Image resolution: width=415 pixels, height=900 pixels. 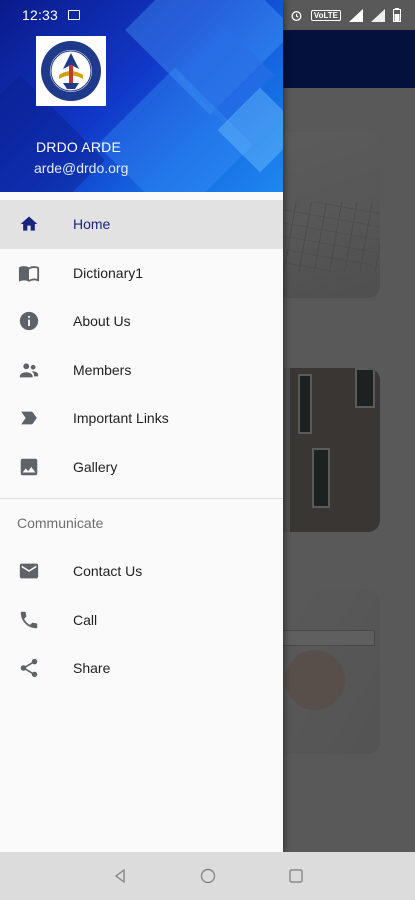 I want to click on status-bar: 12:33 VoLTE, so click(x=207, y=15).